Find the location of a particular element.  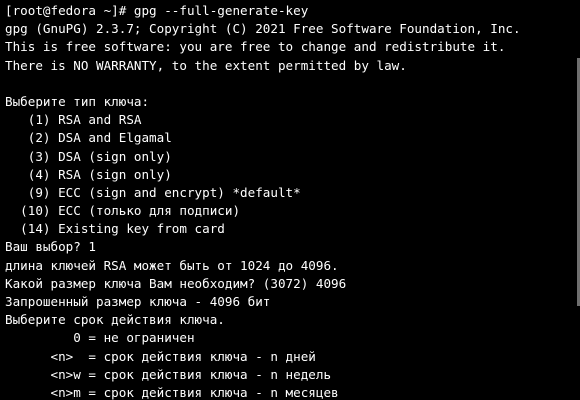

expiry-option: <n>m = срок действия ключа - n месяцев is located at coordinates (172, 392).